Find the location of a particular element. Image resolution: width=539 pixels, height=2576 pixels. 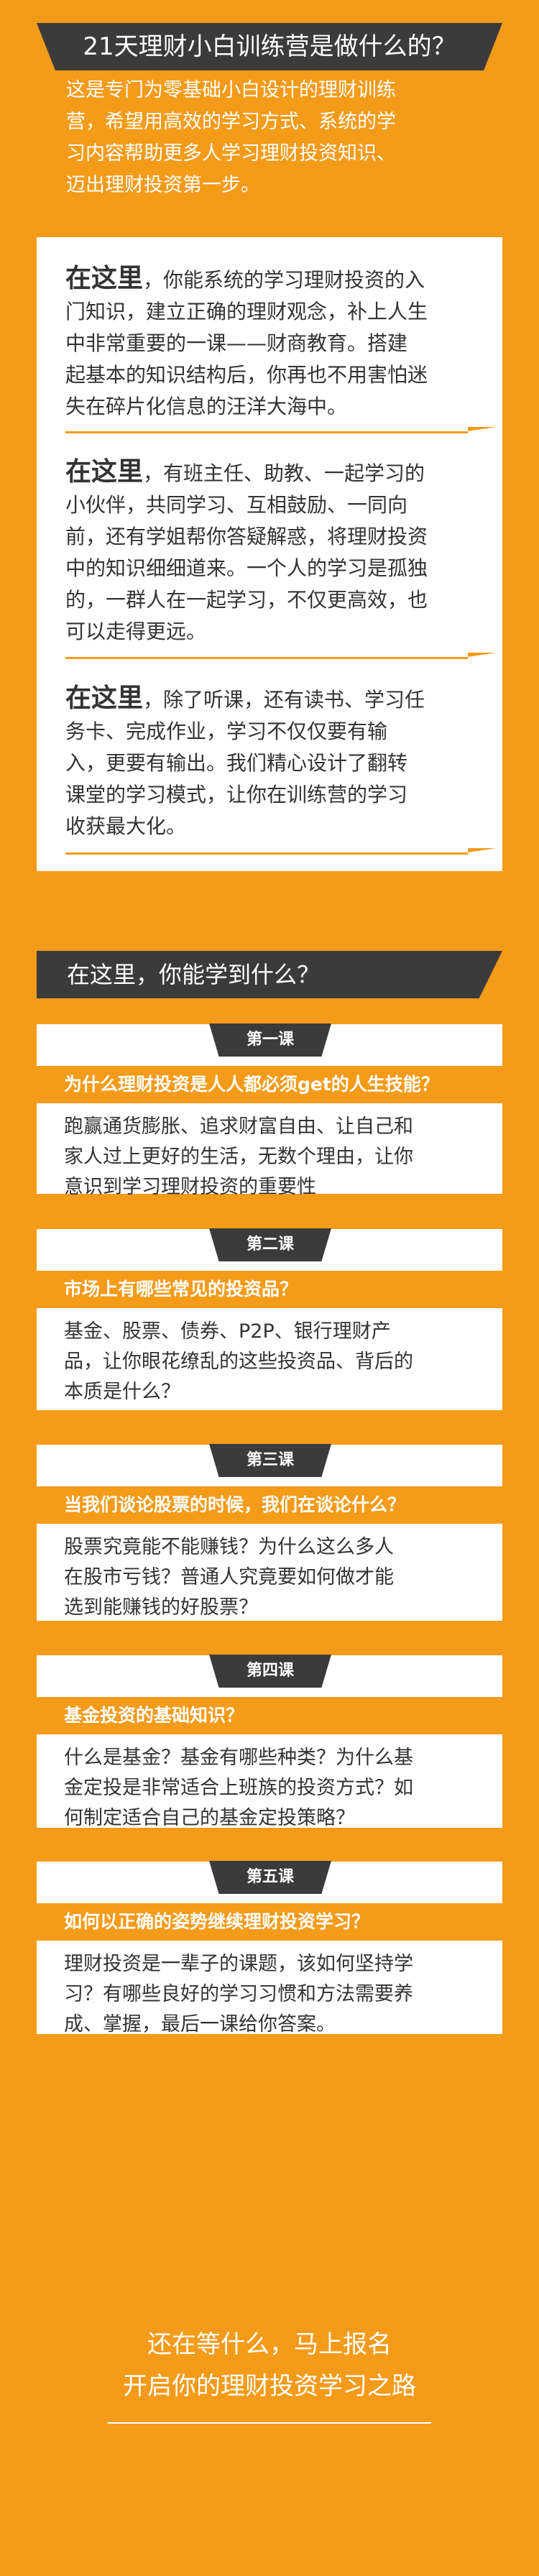

answer-line: 品，让你眼花缭乱的这些投资品、背后的 is located at coordinates (238, 1362).